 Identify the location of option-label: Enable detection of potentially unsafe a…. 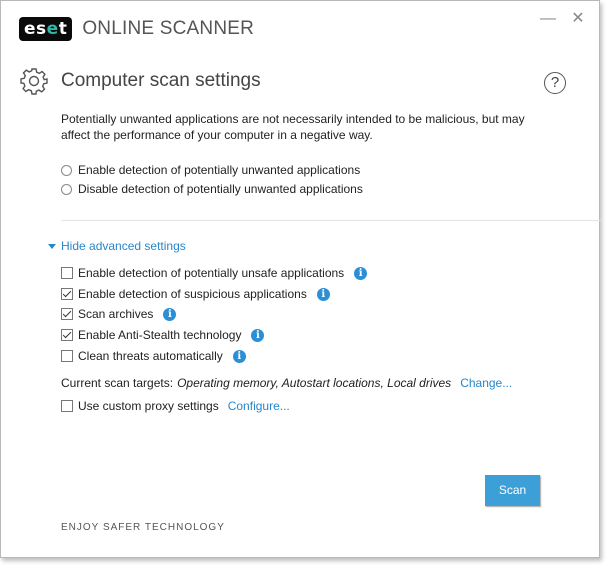
(211, 273).